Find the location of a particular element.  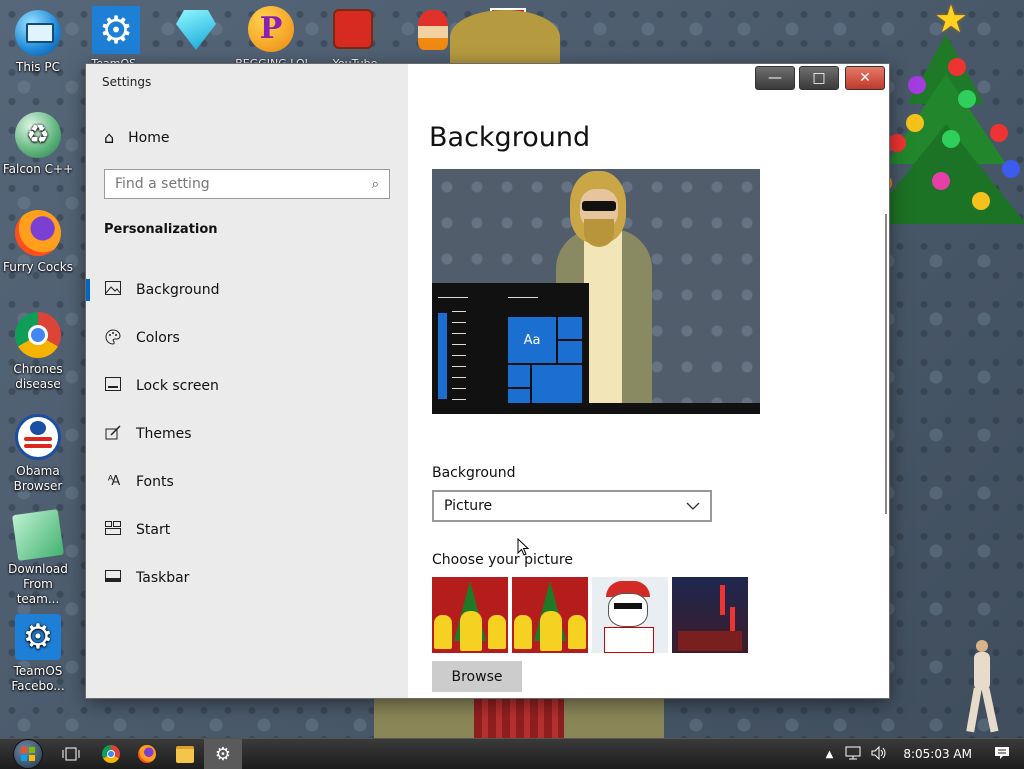

start-icon is located at coordinates (113, 530).